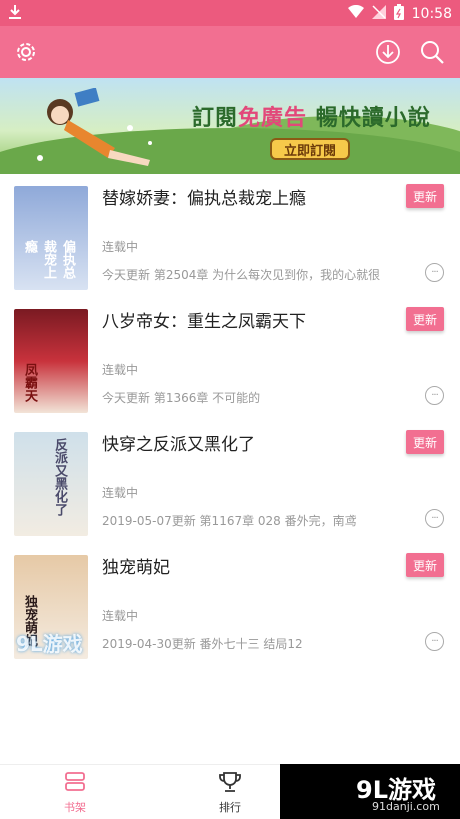 The image size is (460, 819). I want to click on tab-label: 书架, so click(75, 807).